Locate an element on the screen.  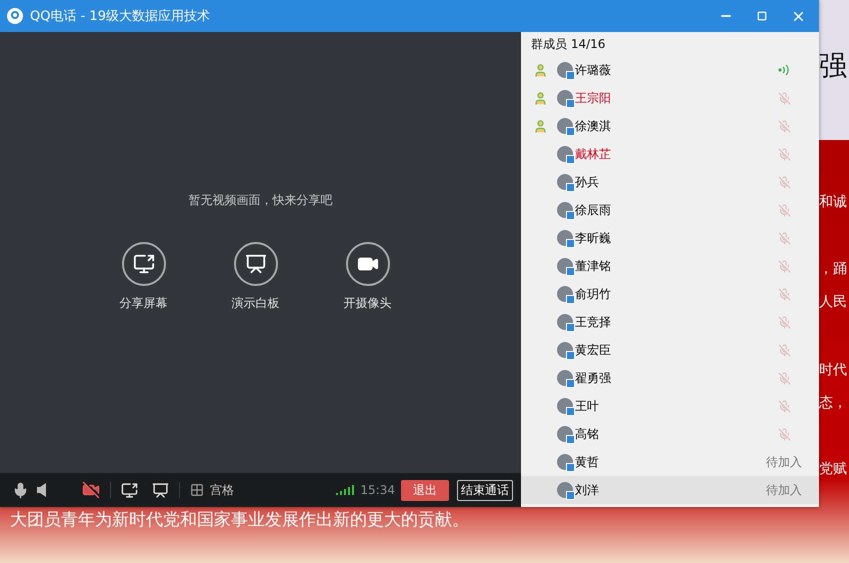
member-name: 黄哲 is located at coordinates (587, 462).